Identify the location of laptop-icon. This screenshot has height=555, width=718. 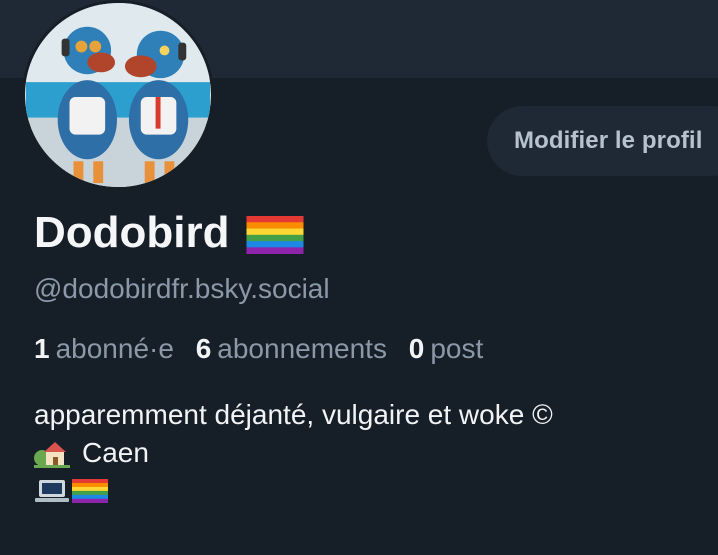
(52, 491).